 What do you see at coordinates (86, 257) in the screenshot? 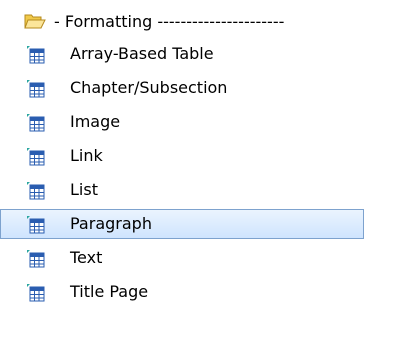
I see `tree-item-label: Text` at bounding box center [86, 257].